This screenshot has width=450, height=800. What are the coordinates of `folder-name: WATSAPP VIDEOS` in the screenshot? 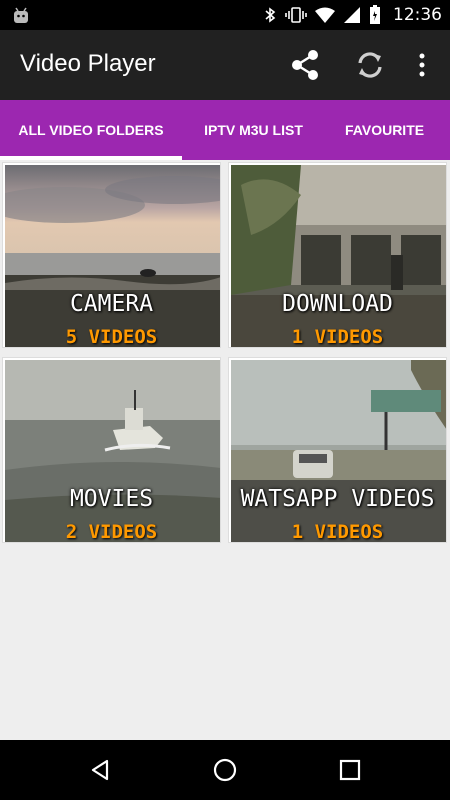 It's located at (337, 499).